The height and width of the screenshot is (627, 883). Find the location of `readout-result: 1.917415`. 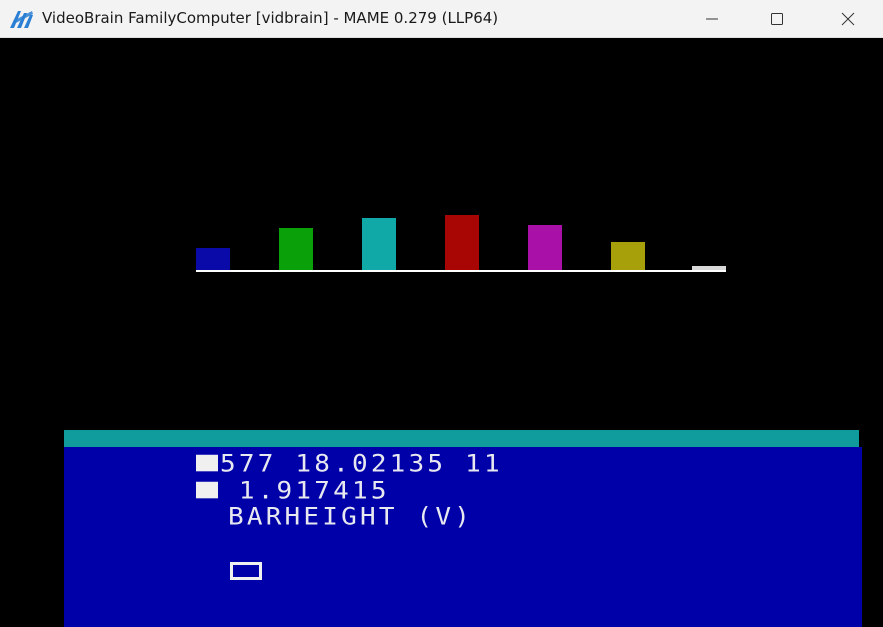

readout-result: 1.917415 is located at coordinates (305, 491).